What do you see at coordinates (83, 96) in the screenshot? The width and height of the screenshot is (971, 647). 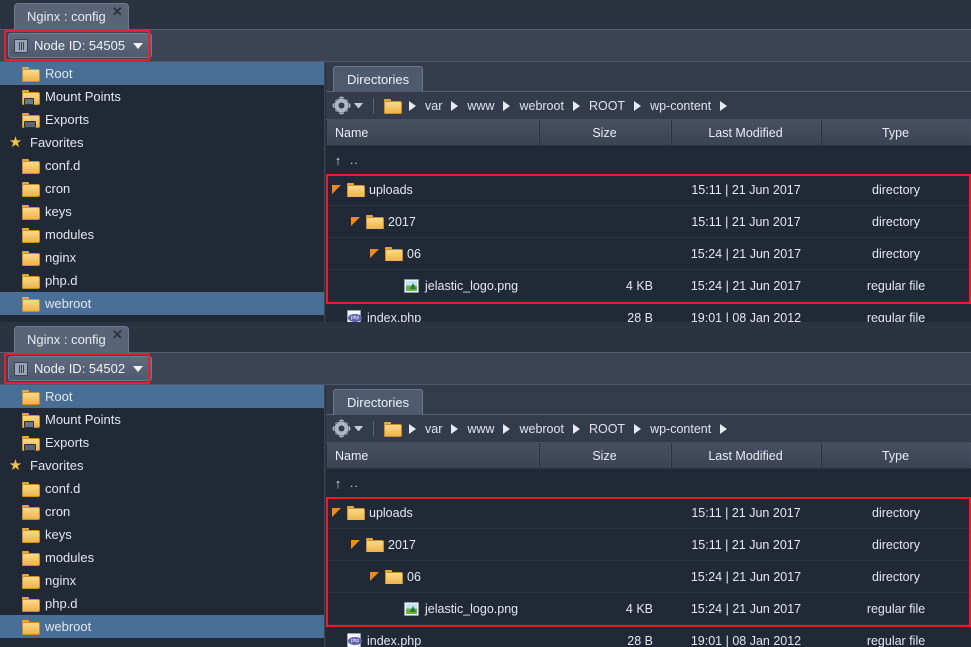 I see `sidebar-item-label: Mount Points` at bounding box center [83, 96].